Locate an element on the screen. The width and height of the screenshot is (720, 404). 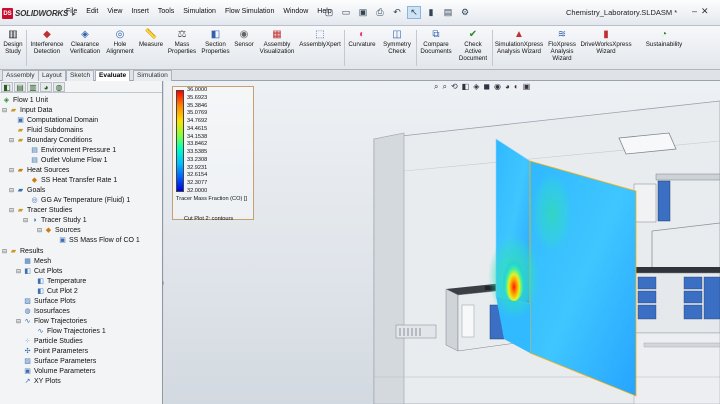
tree-item-tracer-studies: ⊟ ▰ Tracer Studies is located at coordinates (40, 210).